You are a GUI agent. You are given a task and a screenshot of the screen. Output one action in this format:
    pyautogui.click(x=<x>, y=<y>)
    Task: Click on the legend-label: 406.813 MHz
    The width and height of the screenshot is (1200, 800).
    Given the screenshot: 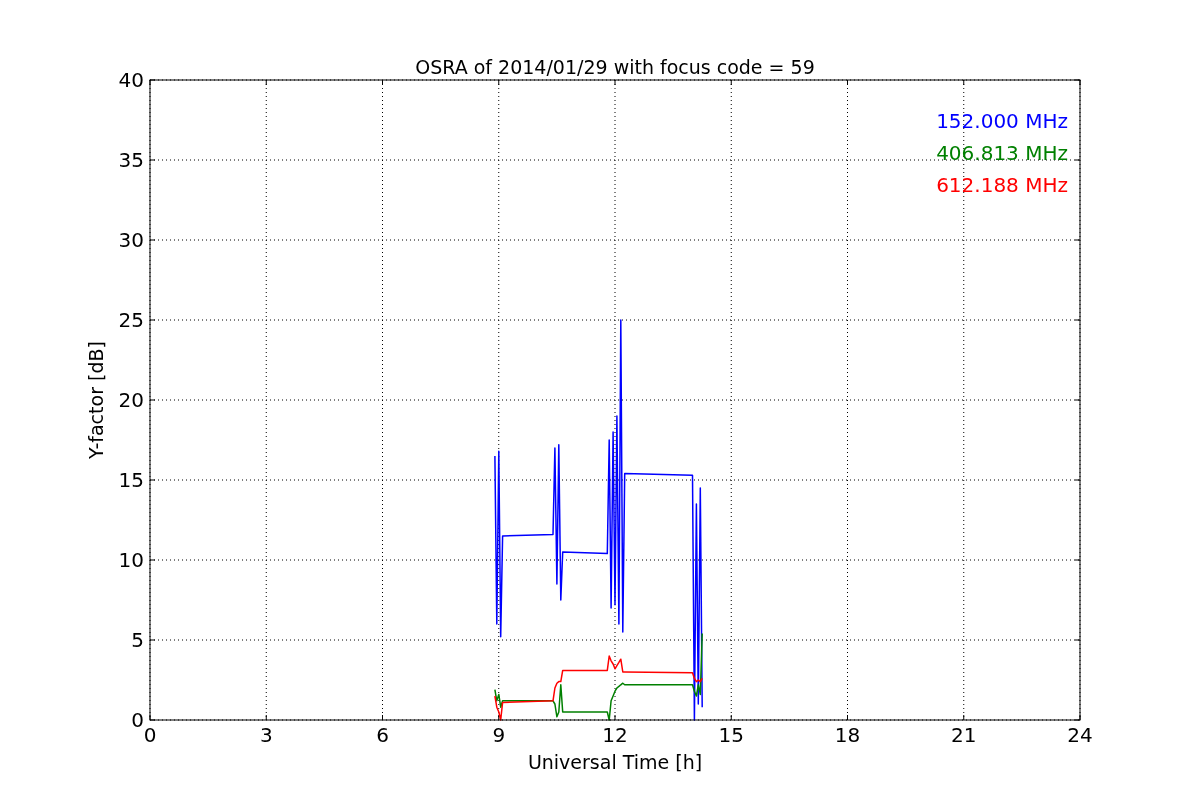 What is the action you would take?
    pyautogui.click(x=1002, y=153)
    